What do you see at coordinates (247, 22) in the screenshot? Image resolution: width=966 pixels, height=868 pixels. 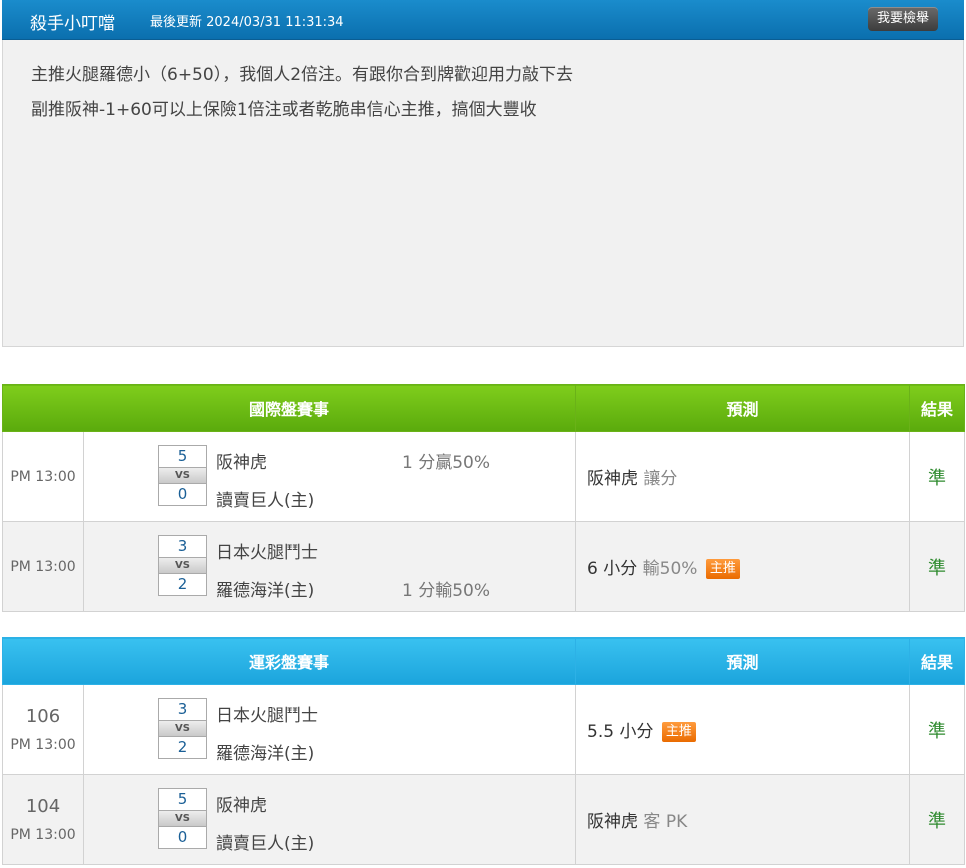 I see `last-updated: 最後更新 2024/03/31 11:31:34` at bounding box center [247, 22].